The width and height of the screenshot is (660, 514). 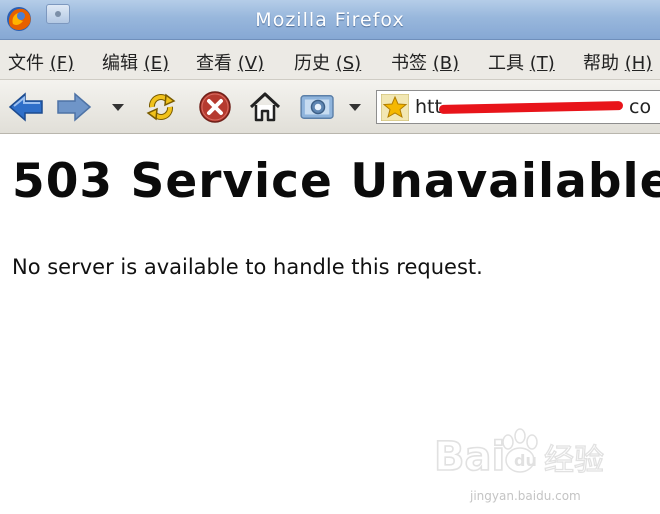 I want to click on navigation-toolbar: htt co, so click(x=330, y=107).